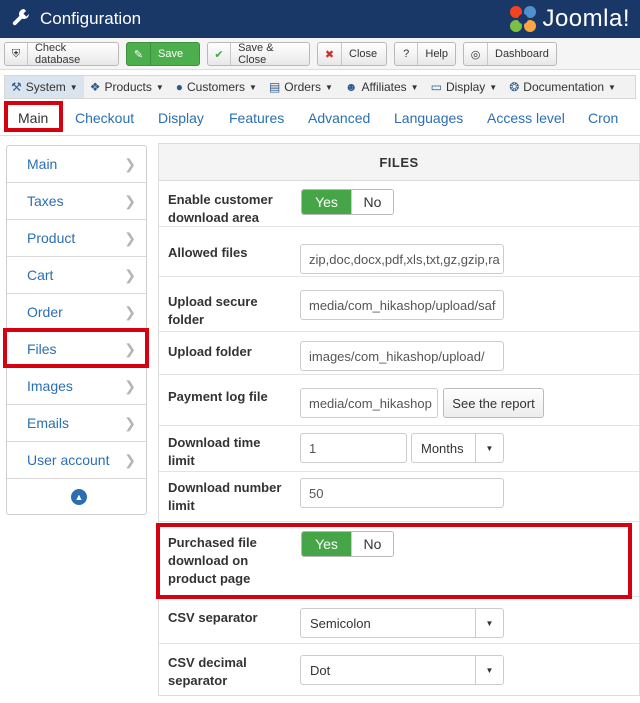 The width and height of the screenshot is (640, 703). Describe the element at coordinates (436, 87) in the screenshot. I see `monitor-icon: ▭` at that location.